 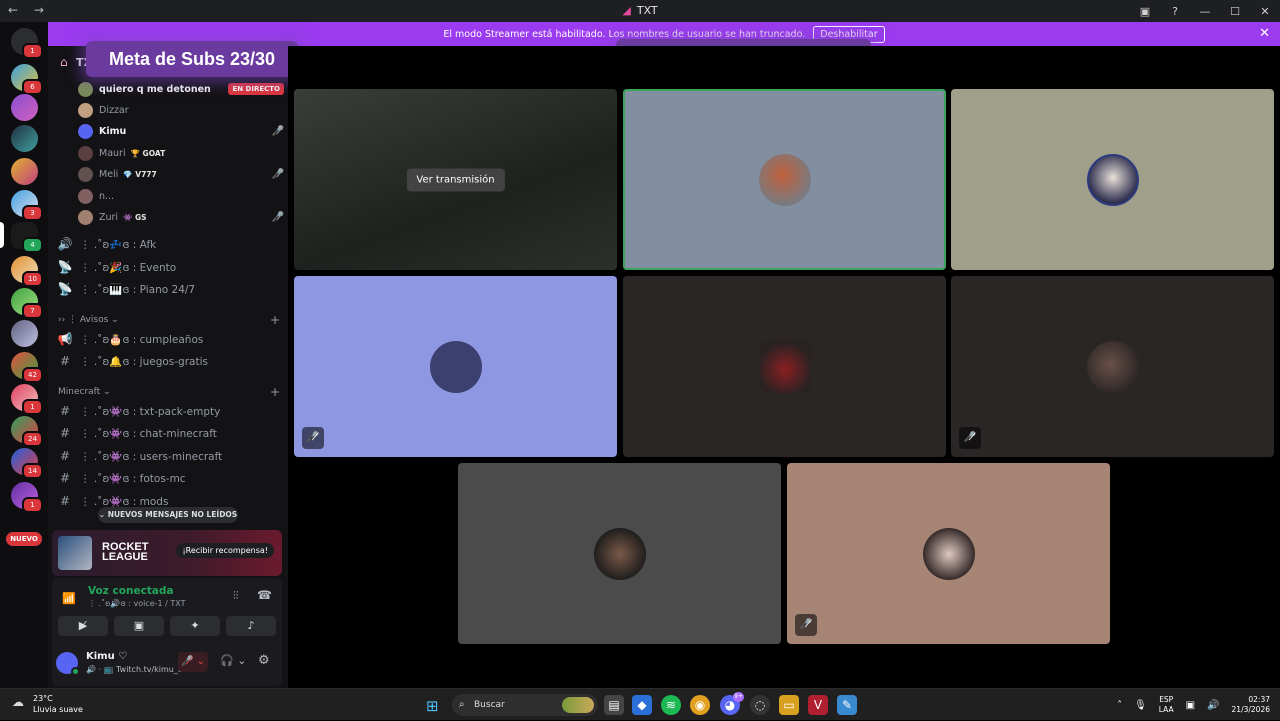 What do you see at coordinates (181, 110) in the screenshot?
I see `voice-user: Dizzar` at bounding box center [181, 110].